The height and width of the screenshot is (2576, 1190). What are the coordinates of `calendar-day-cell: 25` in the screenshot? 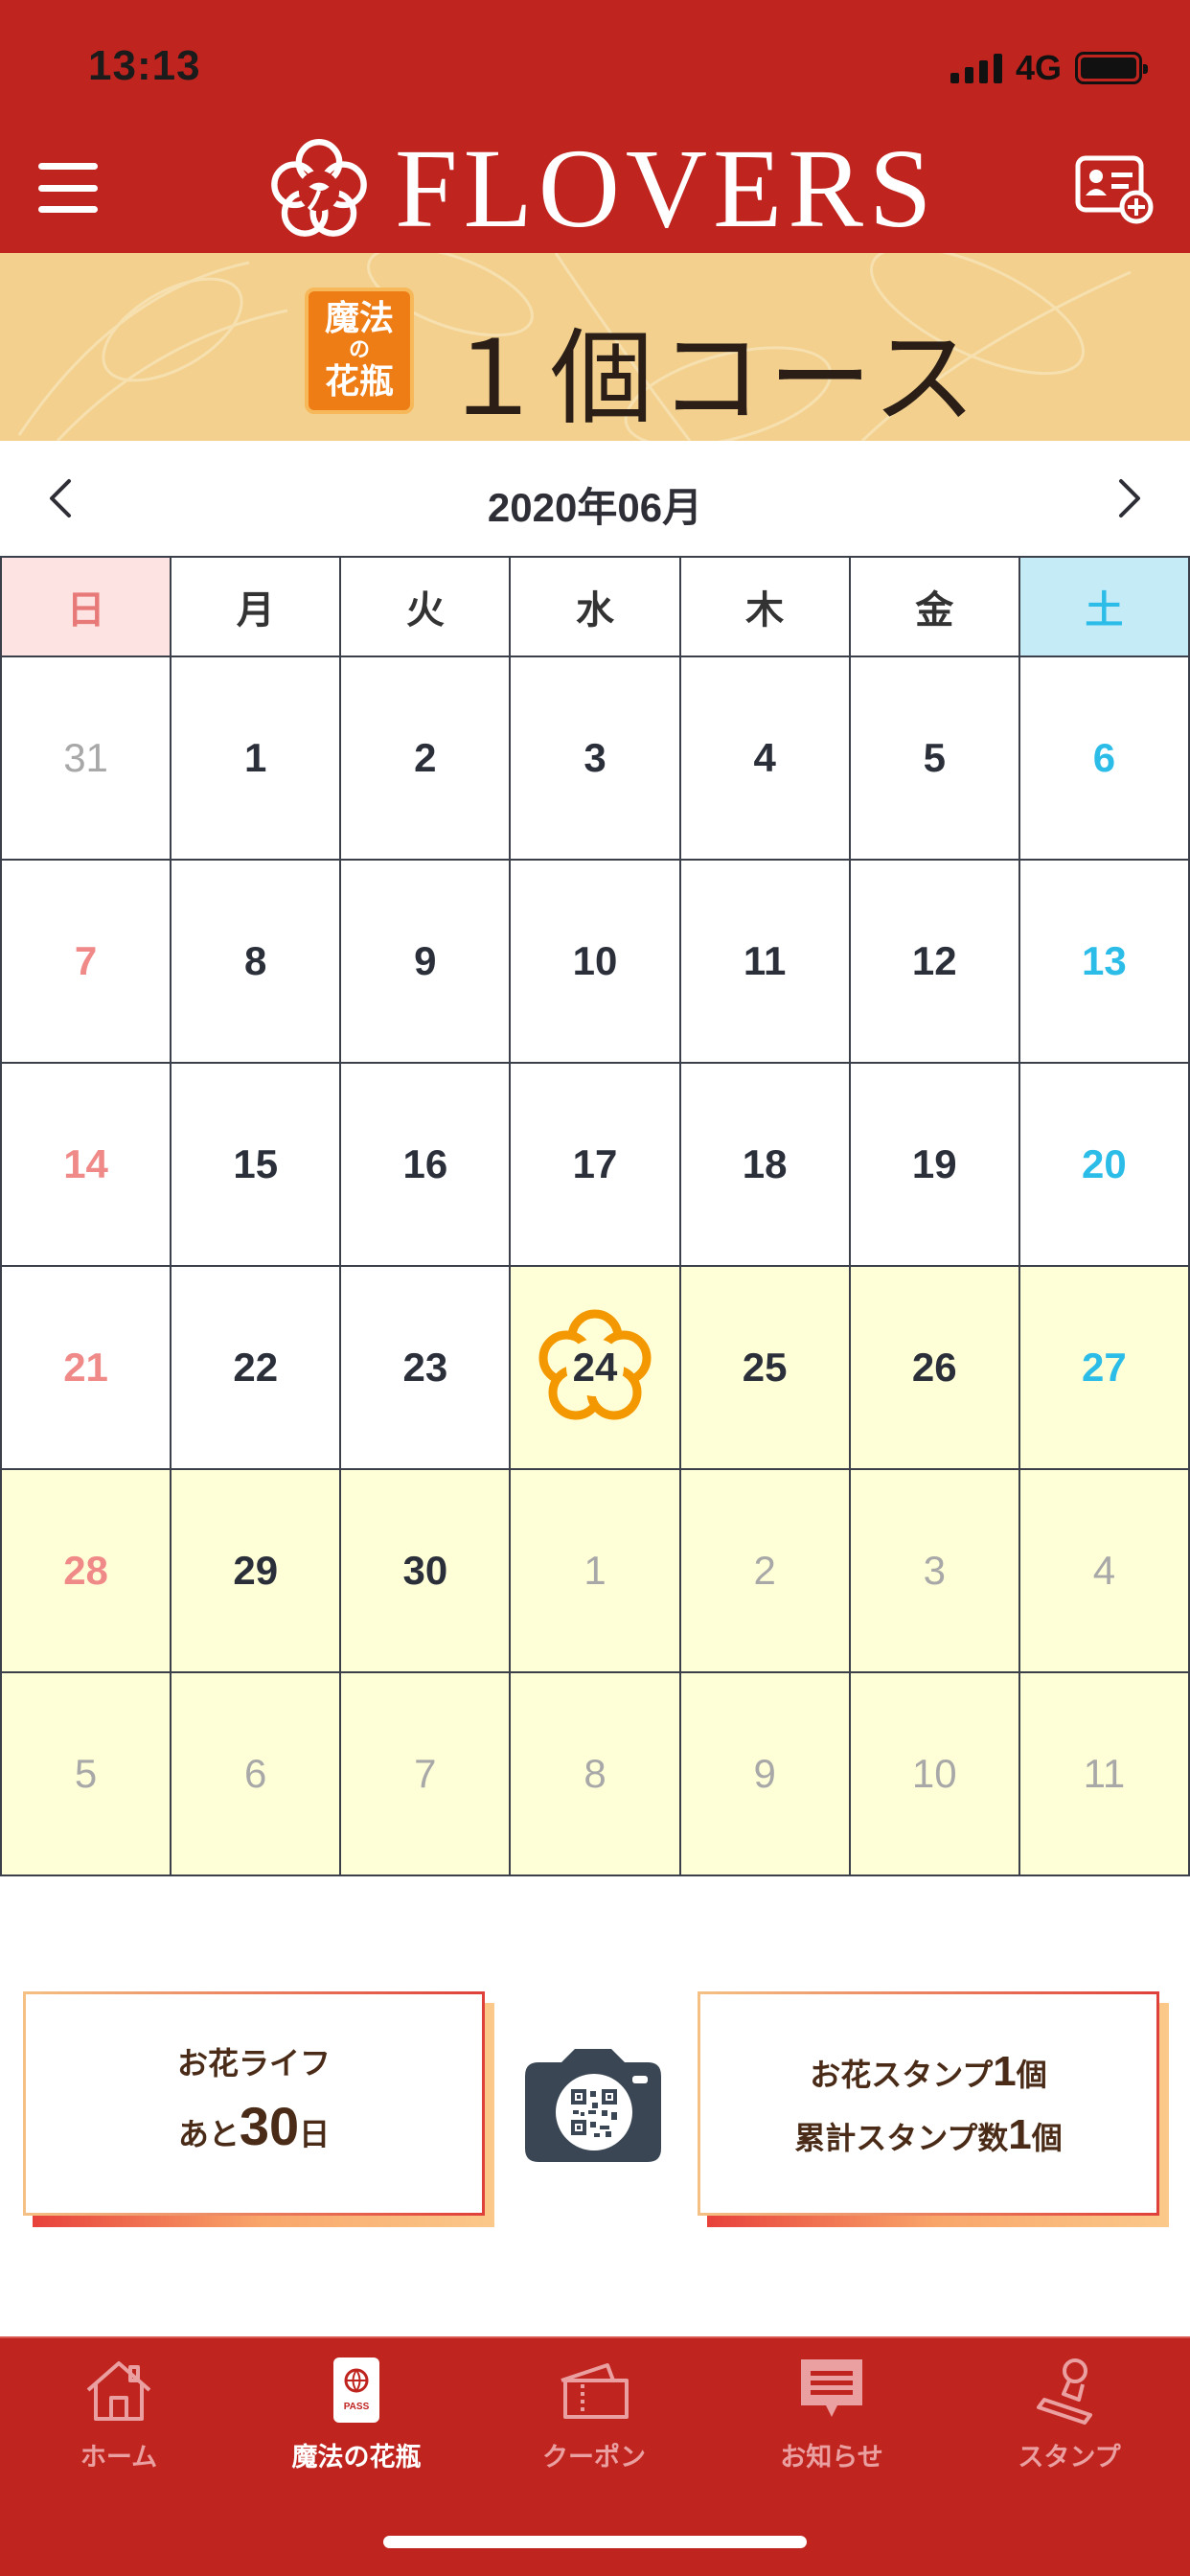 It's located at (765, 1368).